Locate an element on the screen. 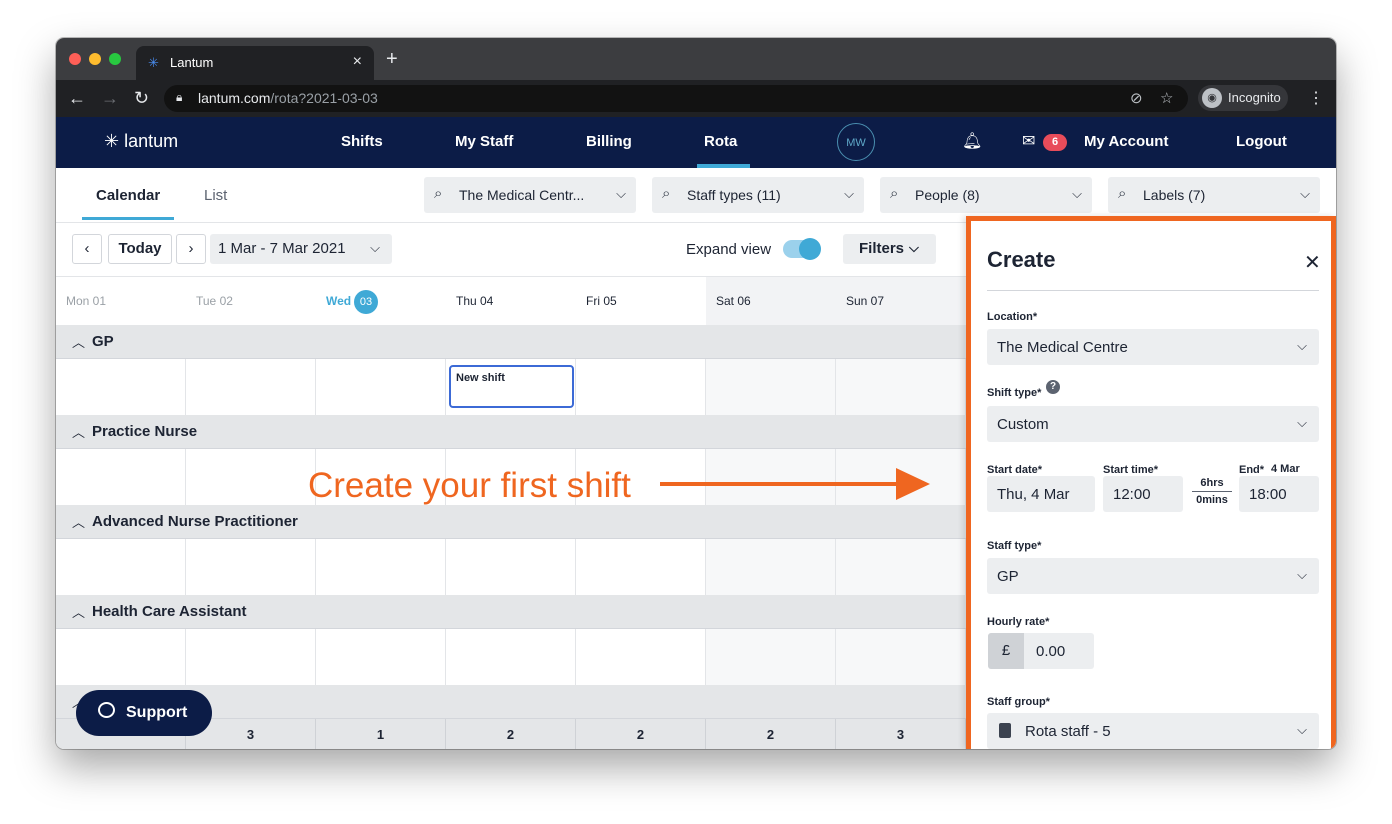 The height and width of the screenshot is (824, 1392). tab-list: List is located at coordinates (215, 195).